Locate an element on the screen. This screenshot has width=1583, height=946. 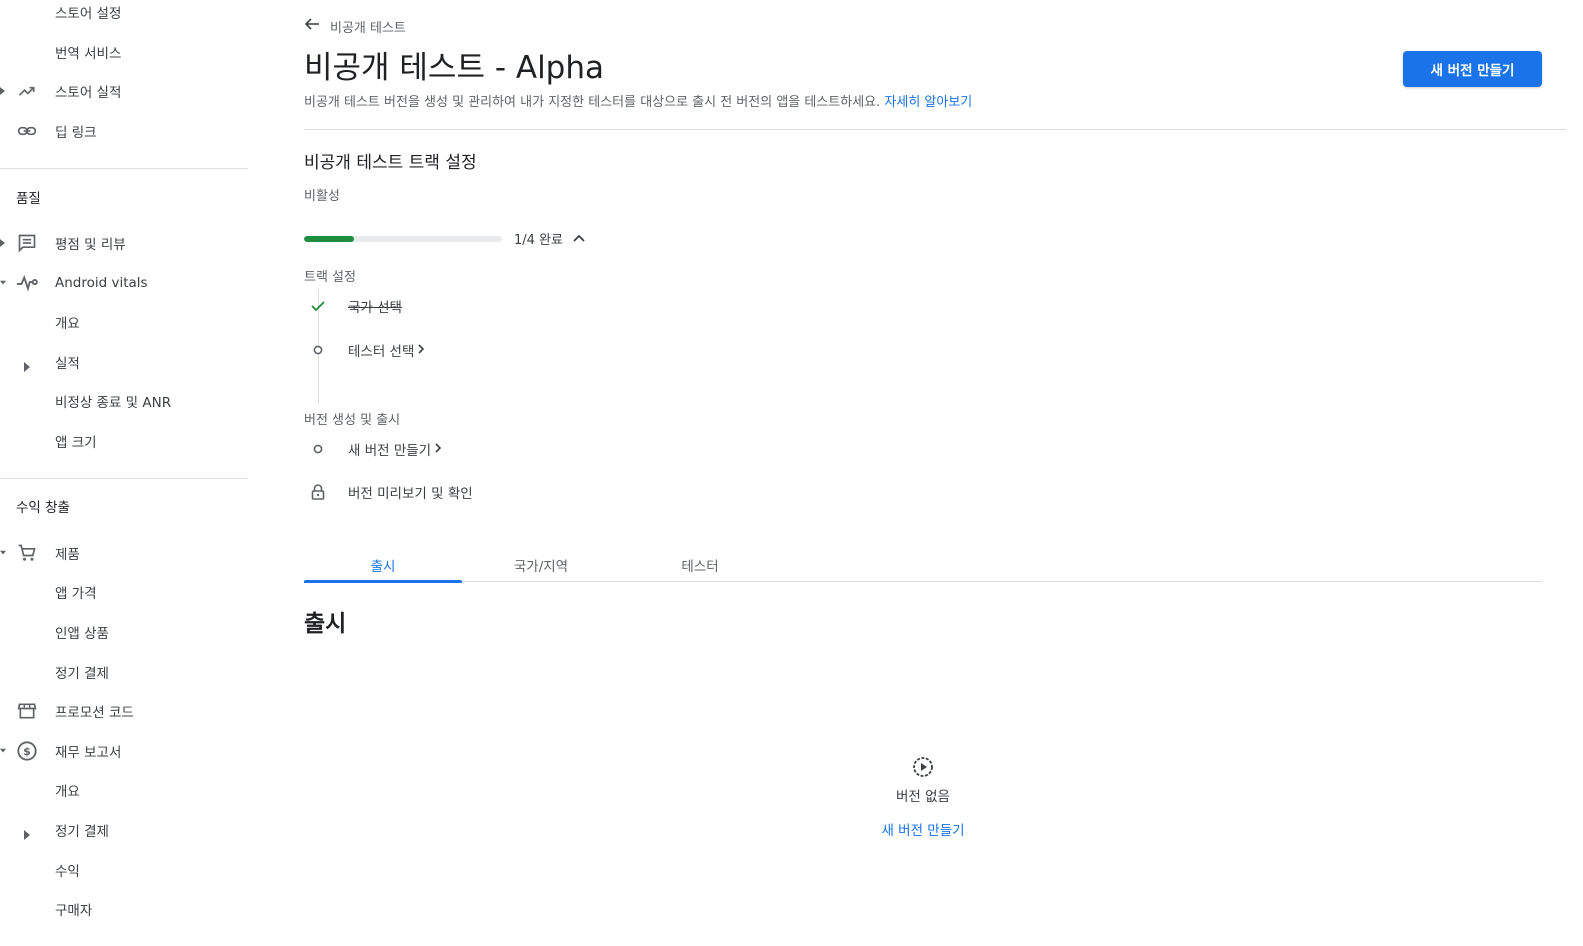
learn-more-link: 자세히 알아보기 is located at coordinates (928, 102).